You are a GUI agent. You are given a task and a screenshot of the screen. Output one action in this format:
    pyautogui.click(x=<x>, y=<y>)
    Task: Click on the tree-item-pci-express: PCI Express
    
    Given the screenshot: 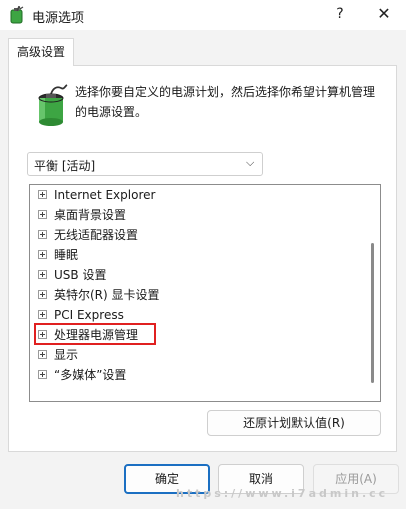 What is the action you would take?
    pyautogui.click(x=81, y=315)
    